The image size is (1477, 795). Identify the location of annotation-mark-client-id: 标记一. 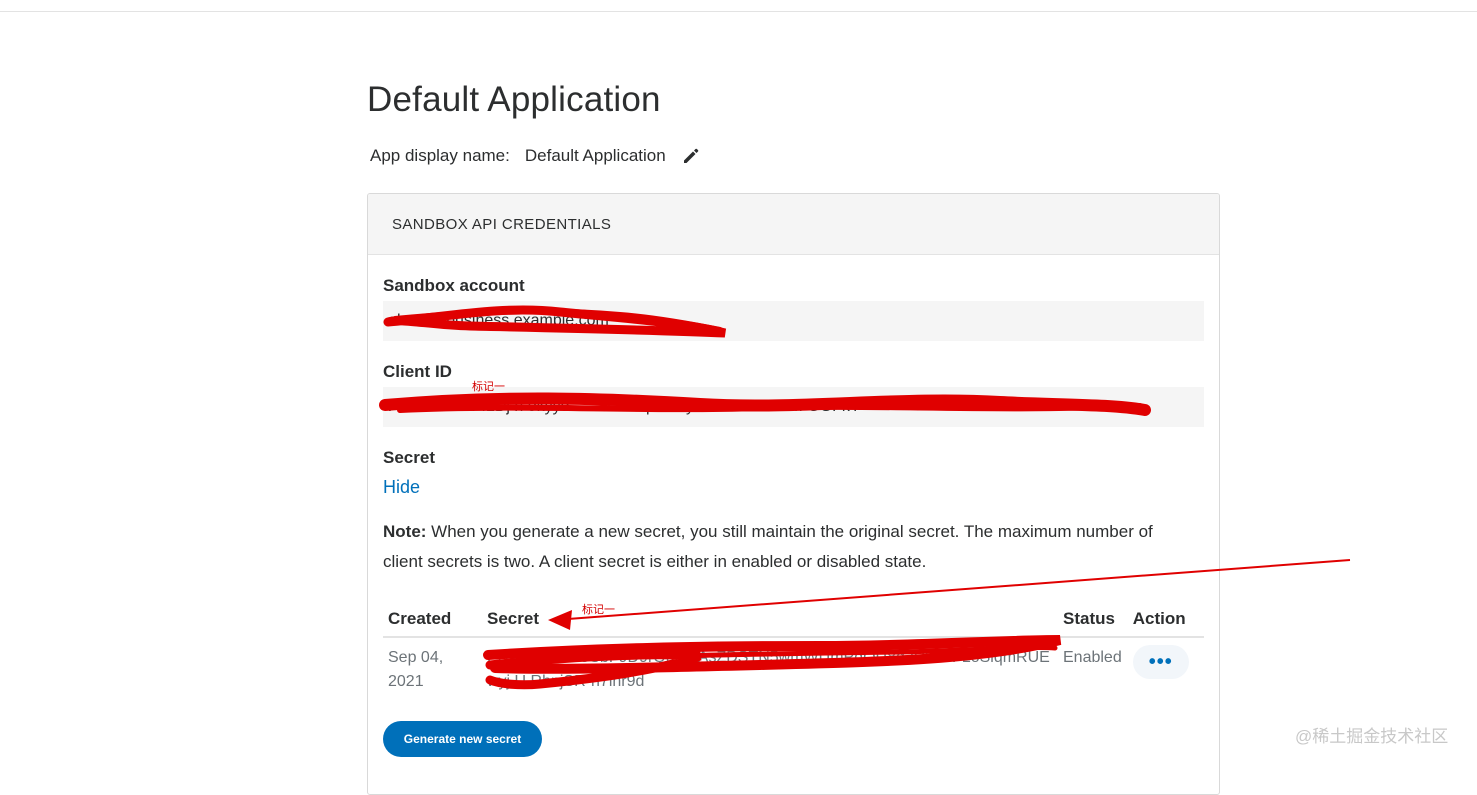
(488, 387).